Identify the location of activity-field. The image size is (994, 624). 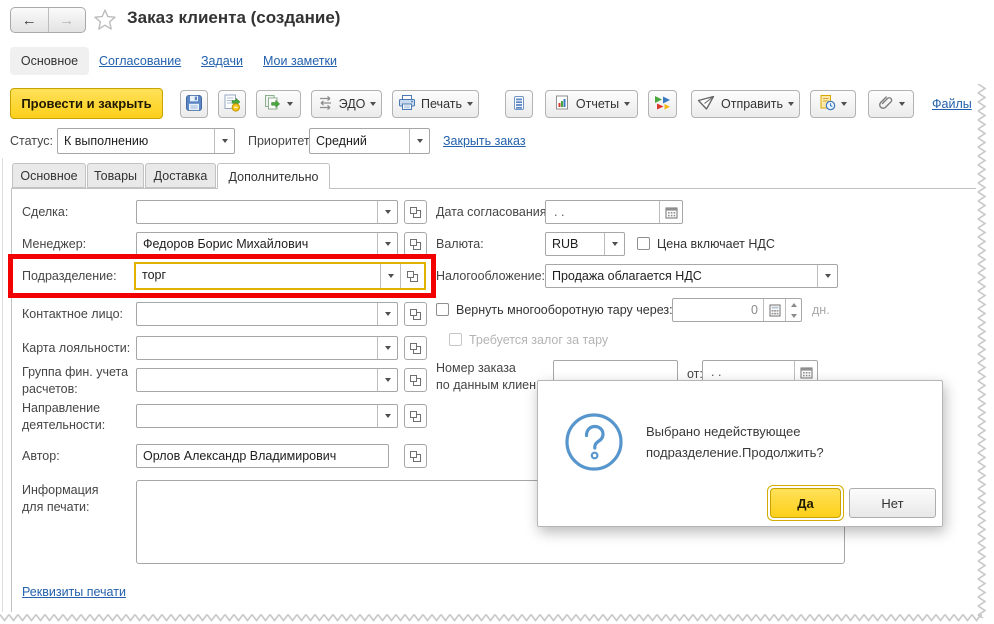
(267, 416).